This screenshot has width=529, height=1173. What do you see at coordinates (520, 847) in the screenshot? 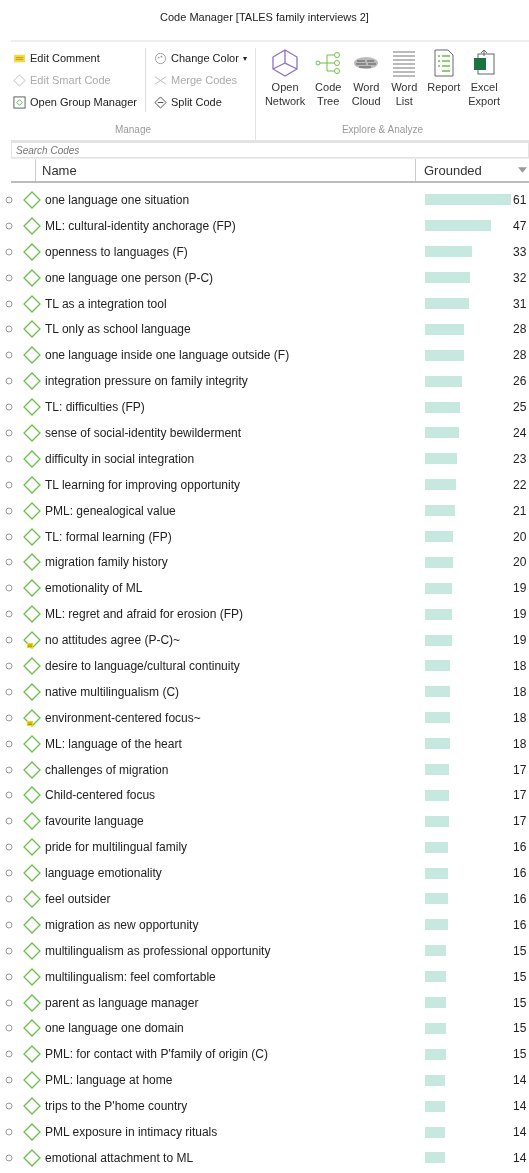
I see `grounded-count: 16` at bounding box center [520, 847].